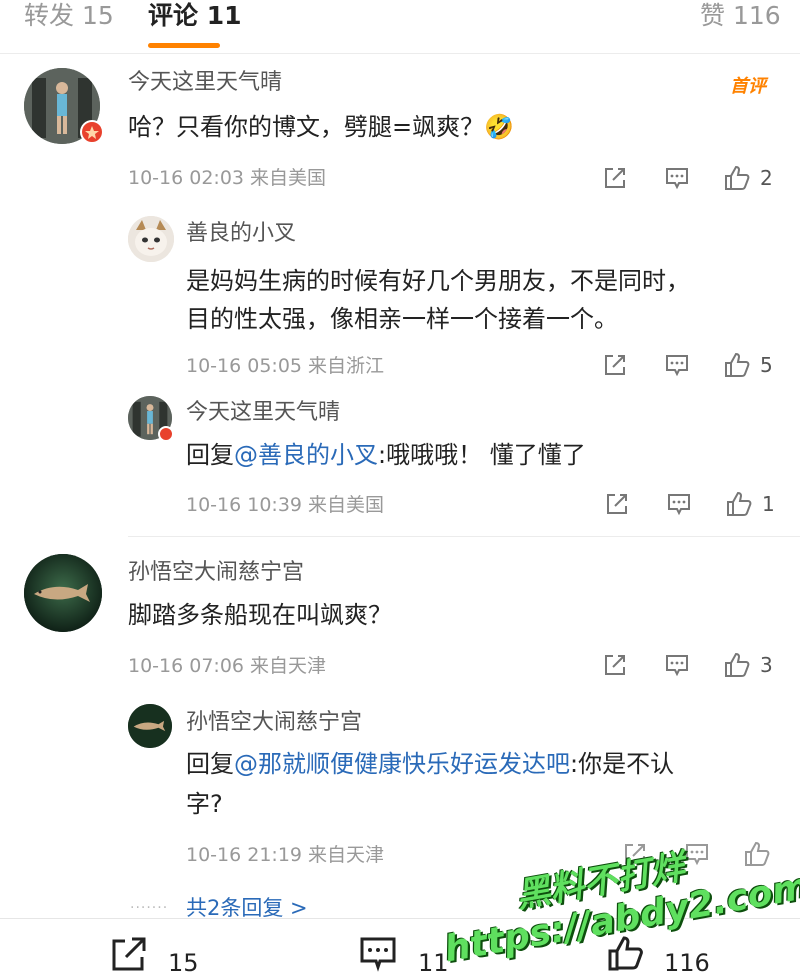 This screenshot has height=973, width=800. I want to click on tab-comment: 评论 11, so click(195, 16).